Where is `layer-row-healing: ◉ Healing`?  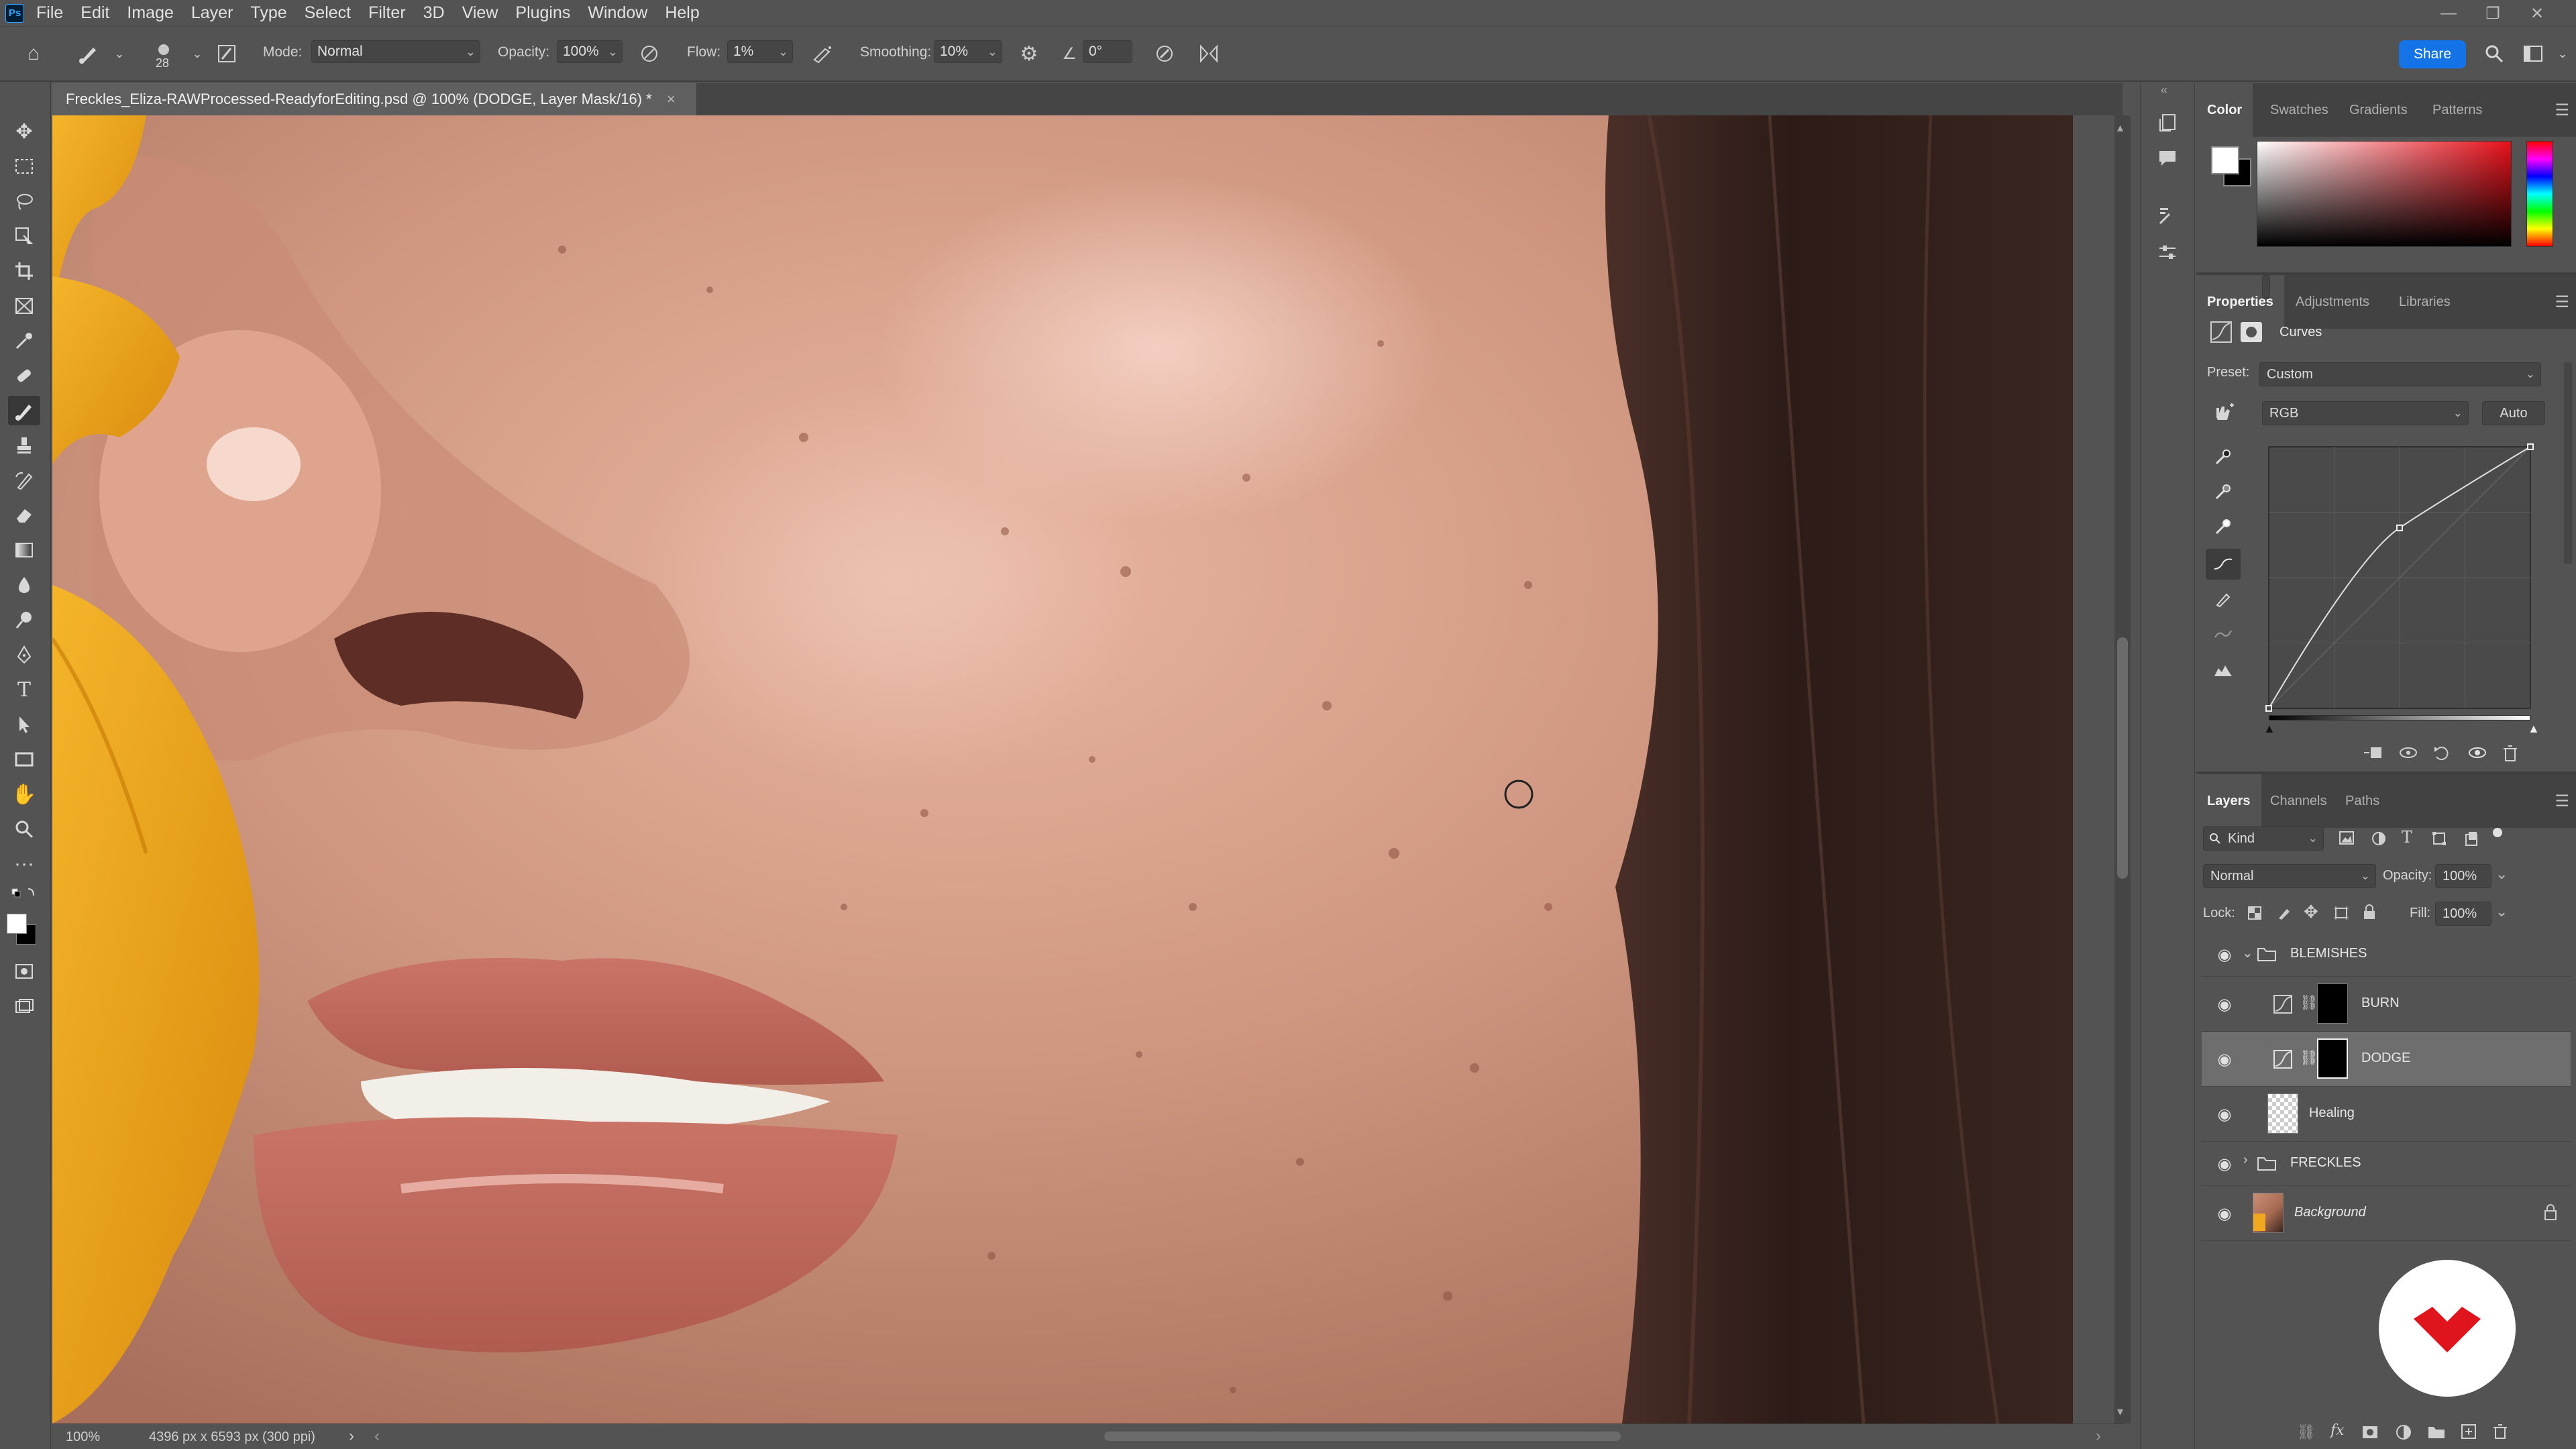 layer-row-healing: ◉ Healing is located at coordinates (2386, 1114).